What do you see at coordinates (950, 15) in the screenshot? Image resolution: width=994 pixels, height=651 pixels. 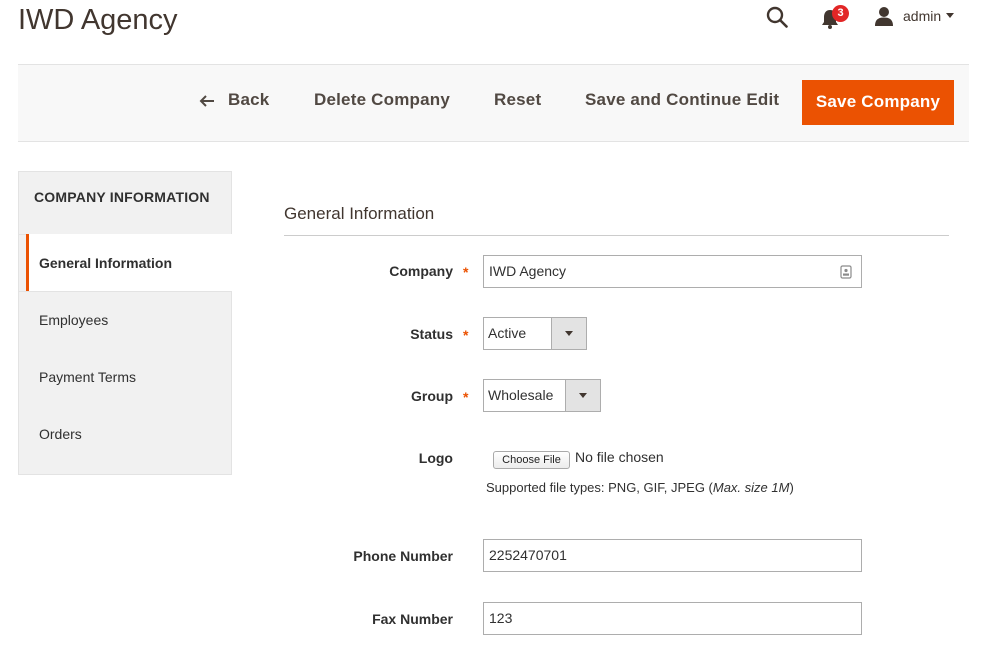 I see `caret-down-icon` at bounding box center [950, 15].